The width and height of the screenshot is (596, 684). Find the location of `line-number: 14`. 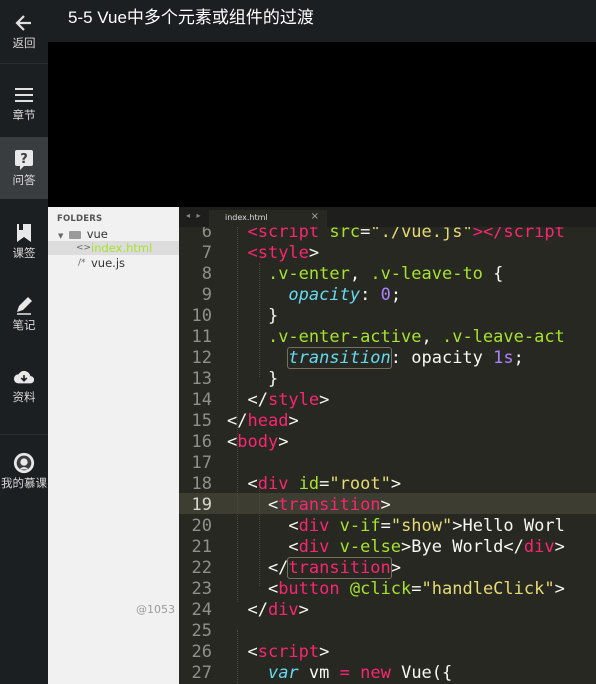

line-number: 14 is located at coordinates (201, 400).